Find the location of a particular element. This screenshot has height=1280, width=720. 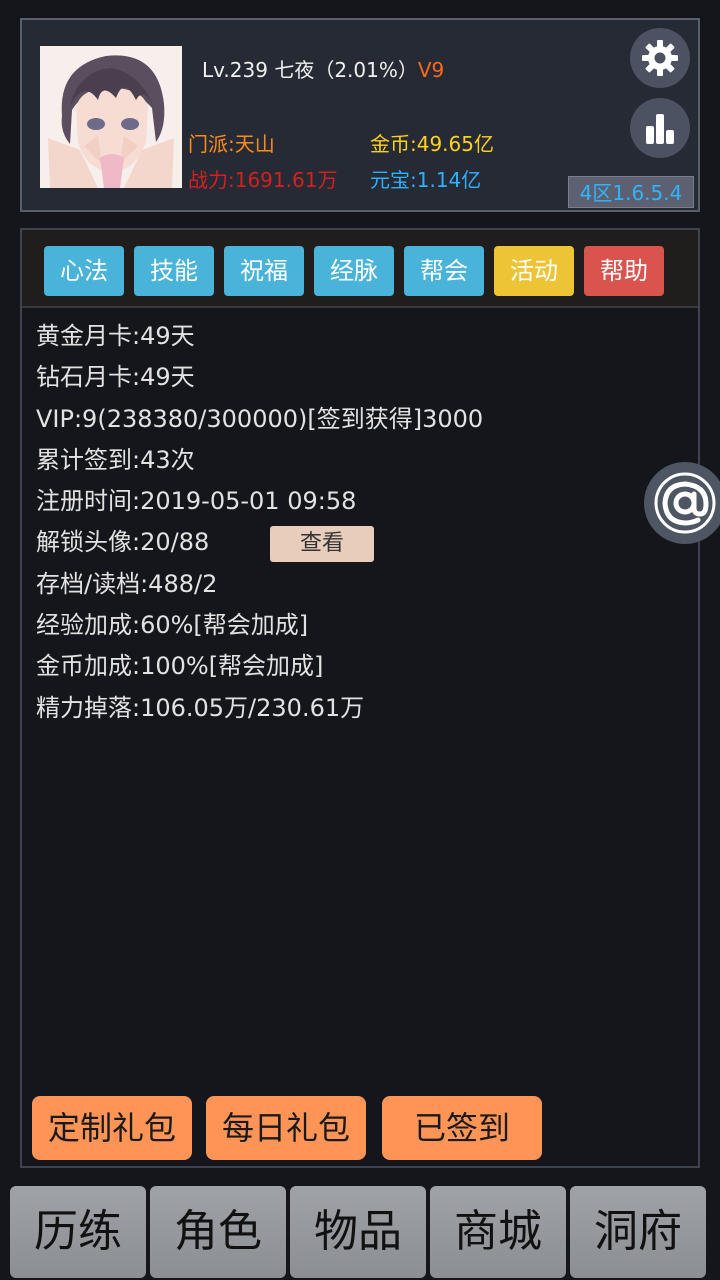

checkin-row: 累计签到:43次 is located at coordinates (115, 459).